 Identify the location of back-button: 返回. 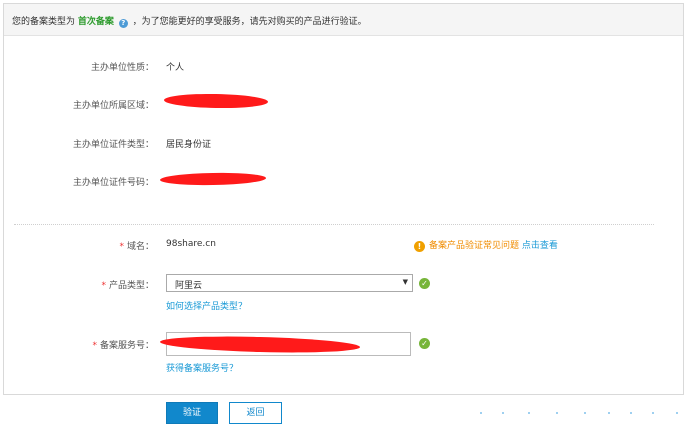
(255, 413).